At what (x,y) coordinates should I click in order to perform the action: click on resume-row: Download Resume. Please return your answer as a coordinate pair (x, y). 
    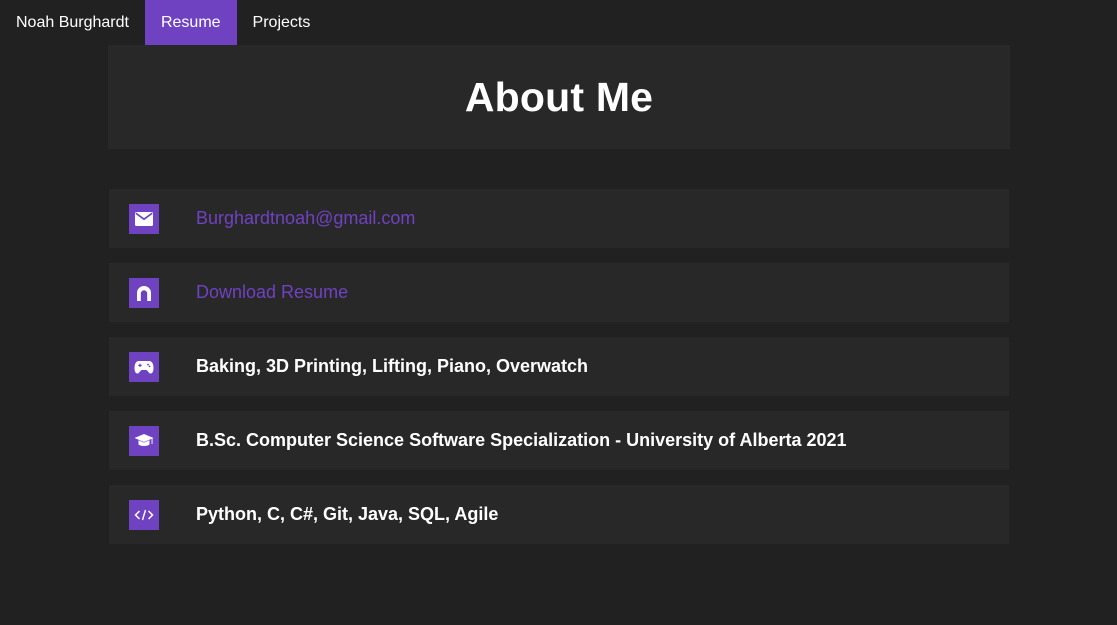
    Looking at the image, I should click on (559, 292).